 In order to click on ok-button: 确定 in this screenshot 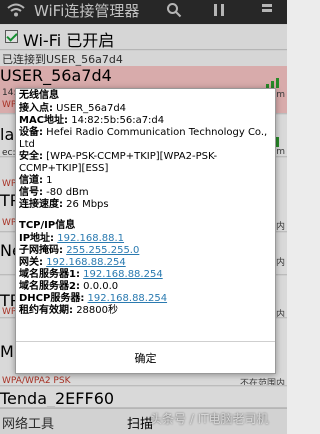, I will do `click(145, 358)`.